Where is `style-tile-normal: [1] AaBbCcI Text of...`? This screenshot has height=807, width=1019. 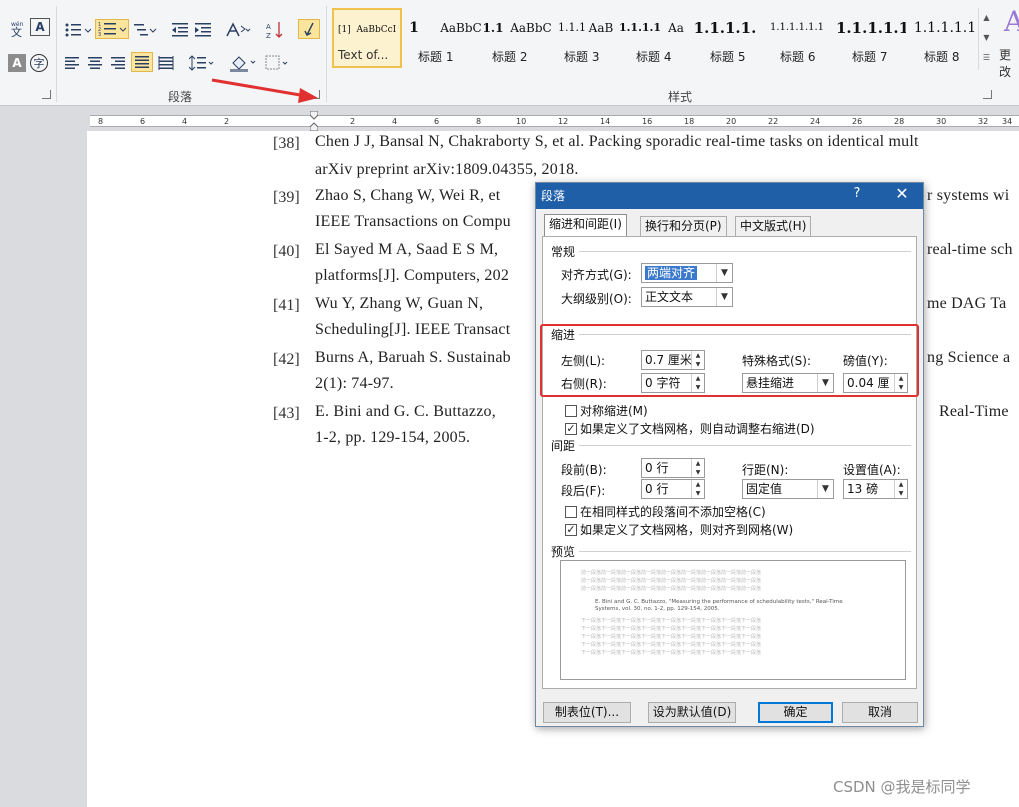
style-tile-normal: [1] AaBbCcI Text of... is located at coordinates (367, 38).